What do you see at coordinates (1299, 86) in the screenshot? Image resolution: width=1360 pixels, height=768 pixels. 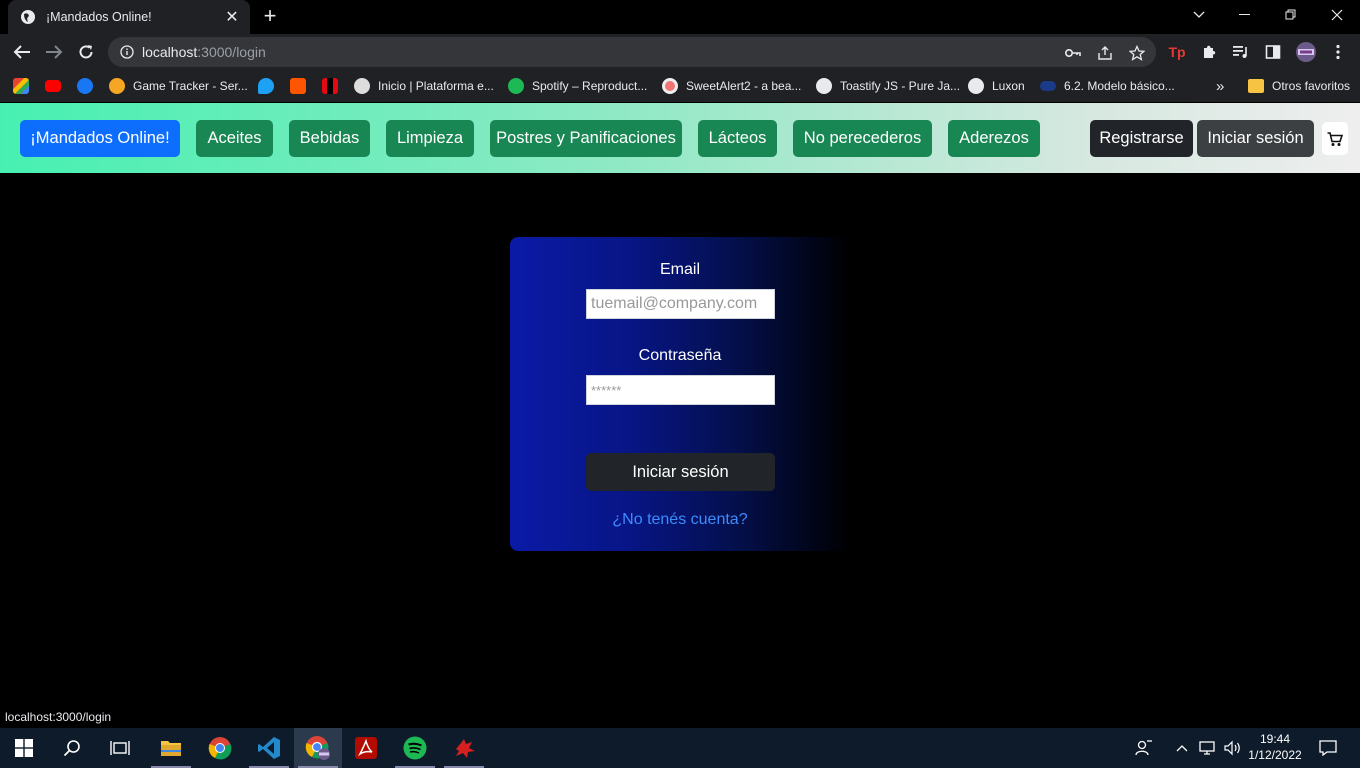 I see `other-bookmarks-folder: Otros favoritos` at bounding box center [1299, 86].